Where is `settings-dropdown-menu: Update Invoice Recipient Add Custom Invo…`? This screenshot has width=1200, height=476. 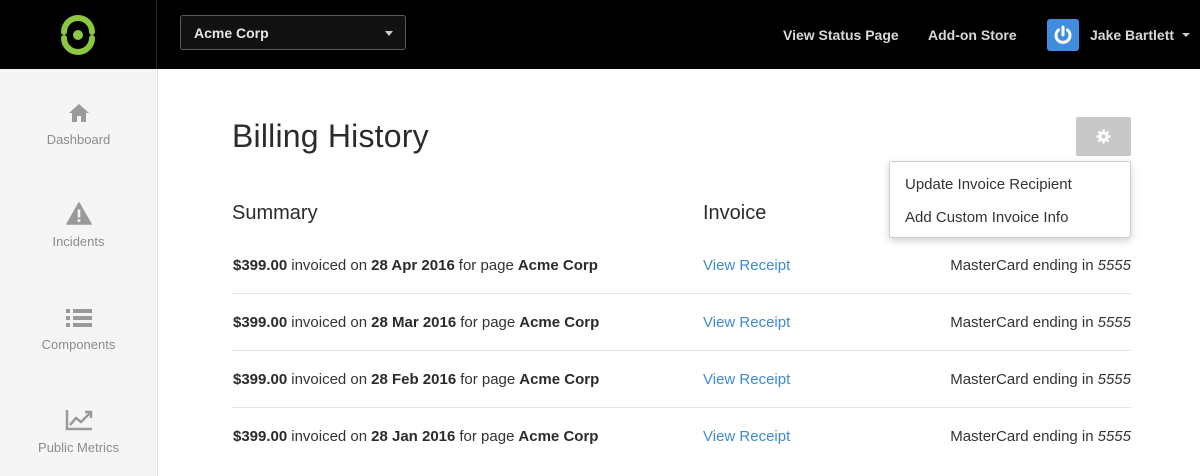 settings-dropdown-menu: Update Invoice Recipient Add Custom Invo… is located at coordinates (1010, 199).